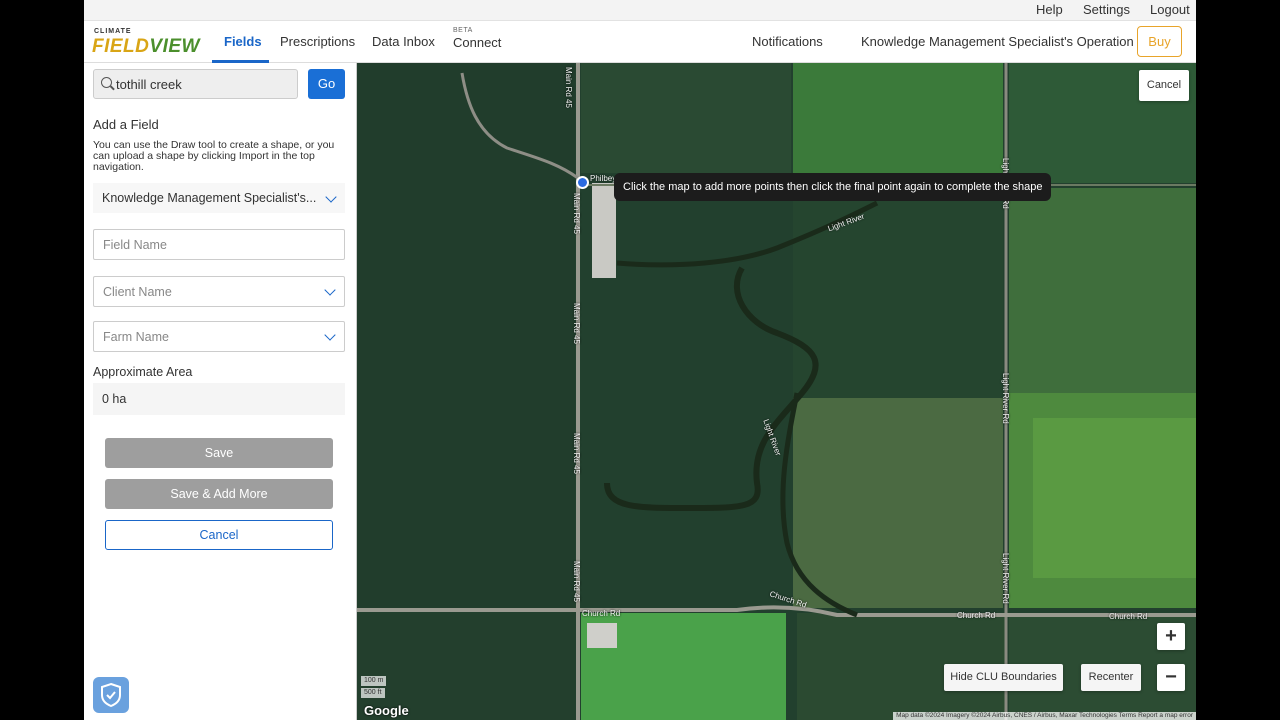  What do you see at coordinates (174, 46) in the screenshot?
I see `logo-view-part: VIEW` at bounding box center [174, 46].